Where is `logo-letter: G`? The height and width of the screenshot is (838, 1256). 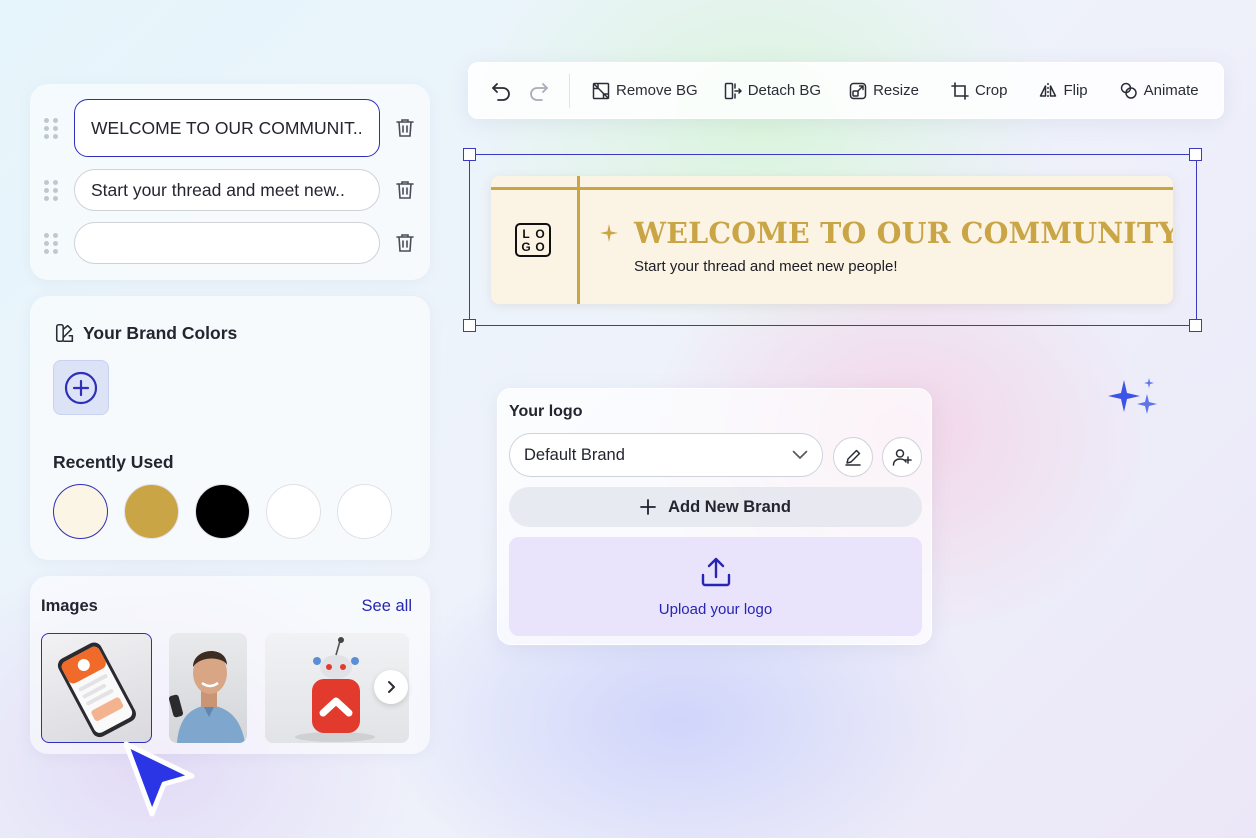
logo-letter: G is located at coordinates (526, 246).